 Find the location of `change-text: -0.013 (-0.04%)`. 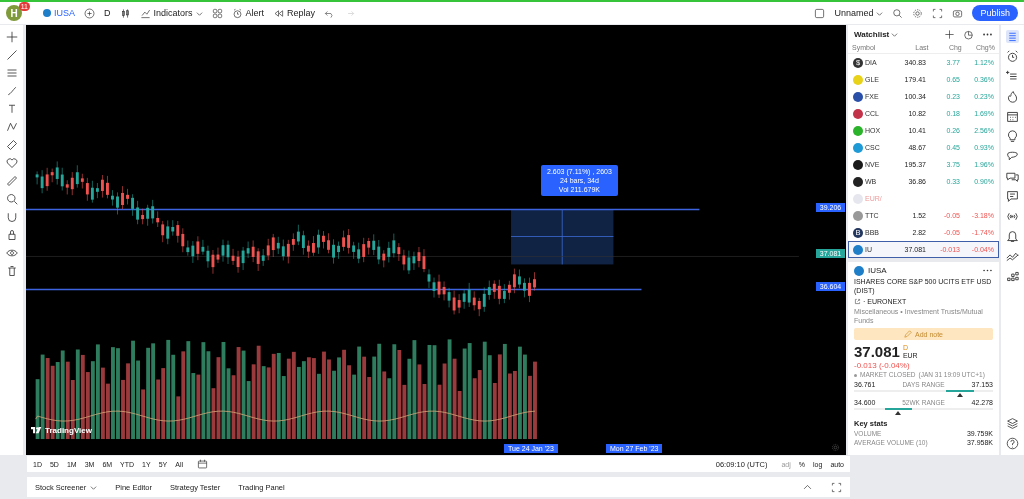

change-text: -0.013 (-0.04%) is located at coordinates (882, 365).